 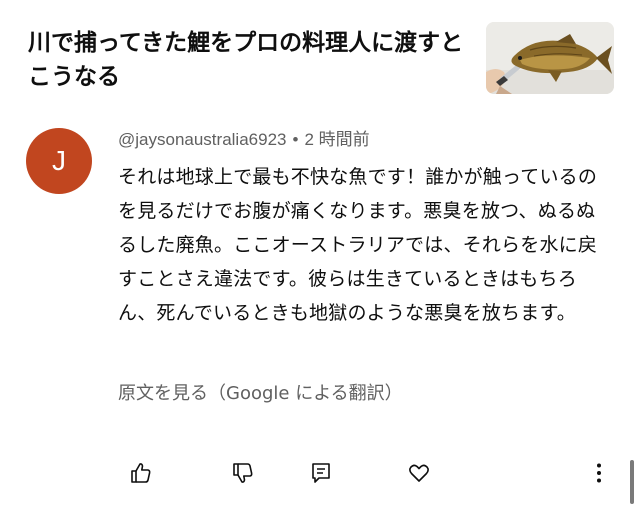 I want to click on see-original-link: 原文を見る（Google による翻訳）, so click(x=260, y=394).